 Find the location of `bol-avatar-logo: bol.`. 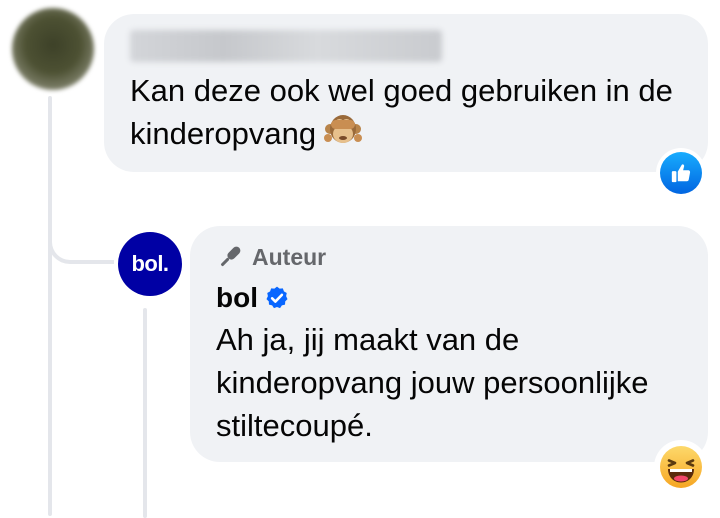

bol-avatar-logo: bol. is located at coordinates (150, 263).